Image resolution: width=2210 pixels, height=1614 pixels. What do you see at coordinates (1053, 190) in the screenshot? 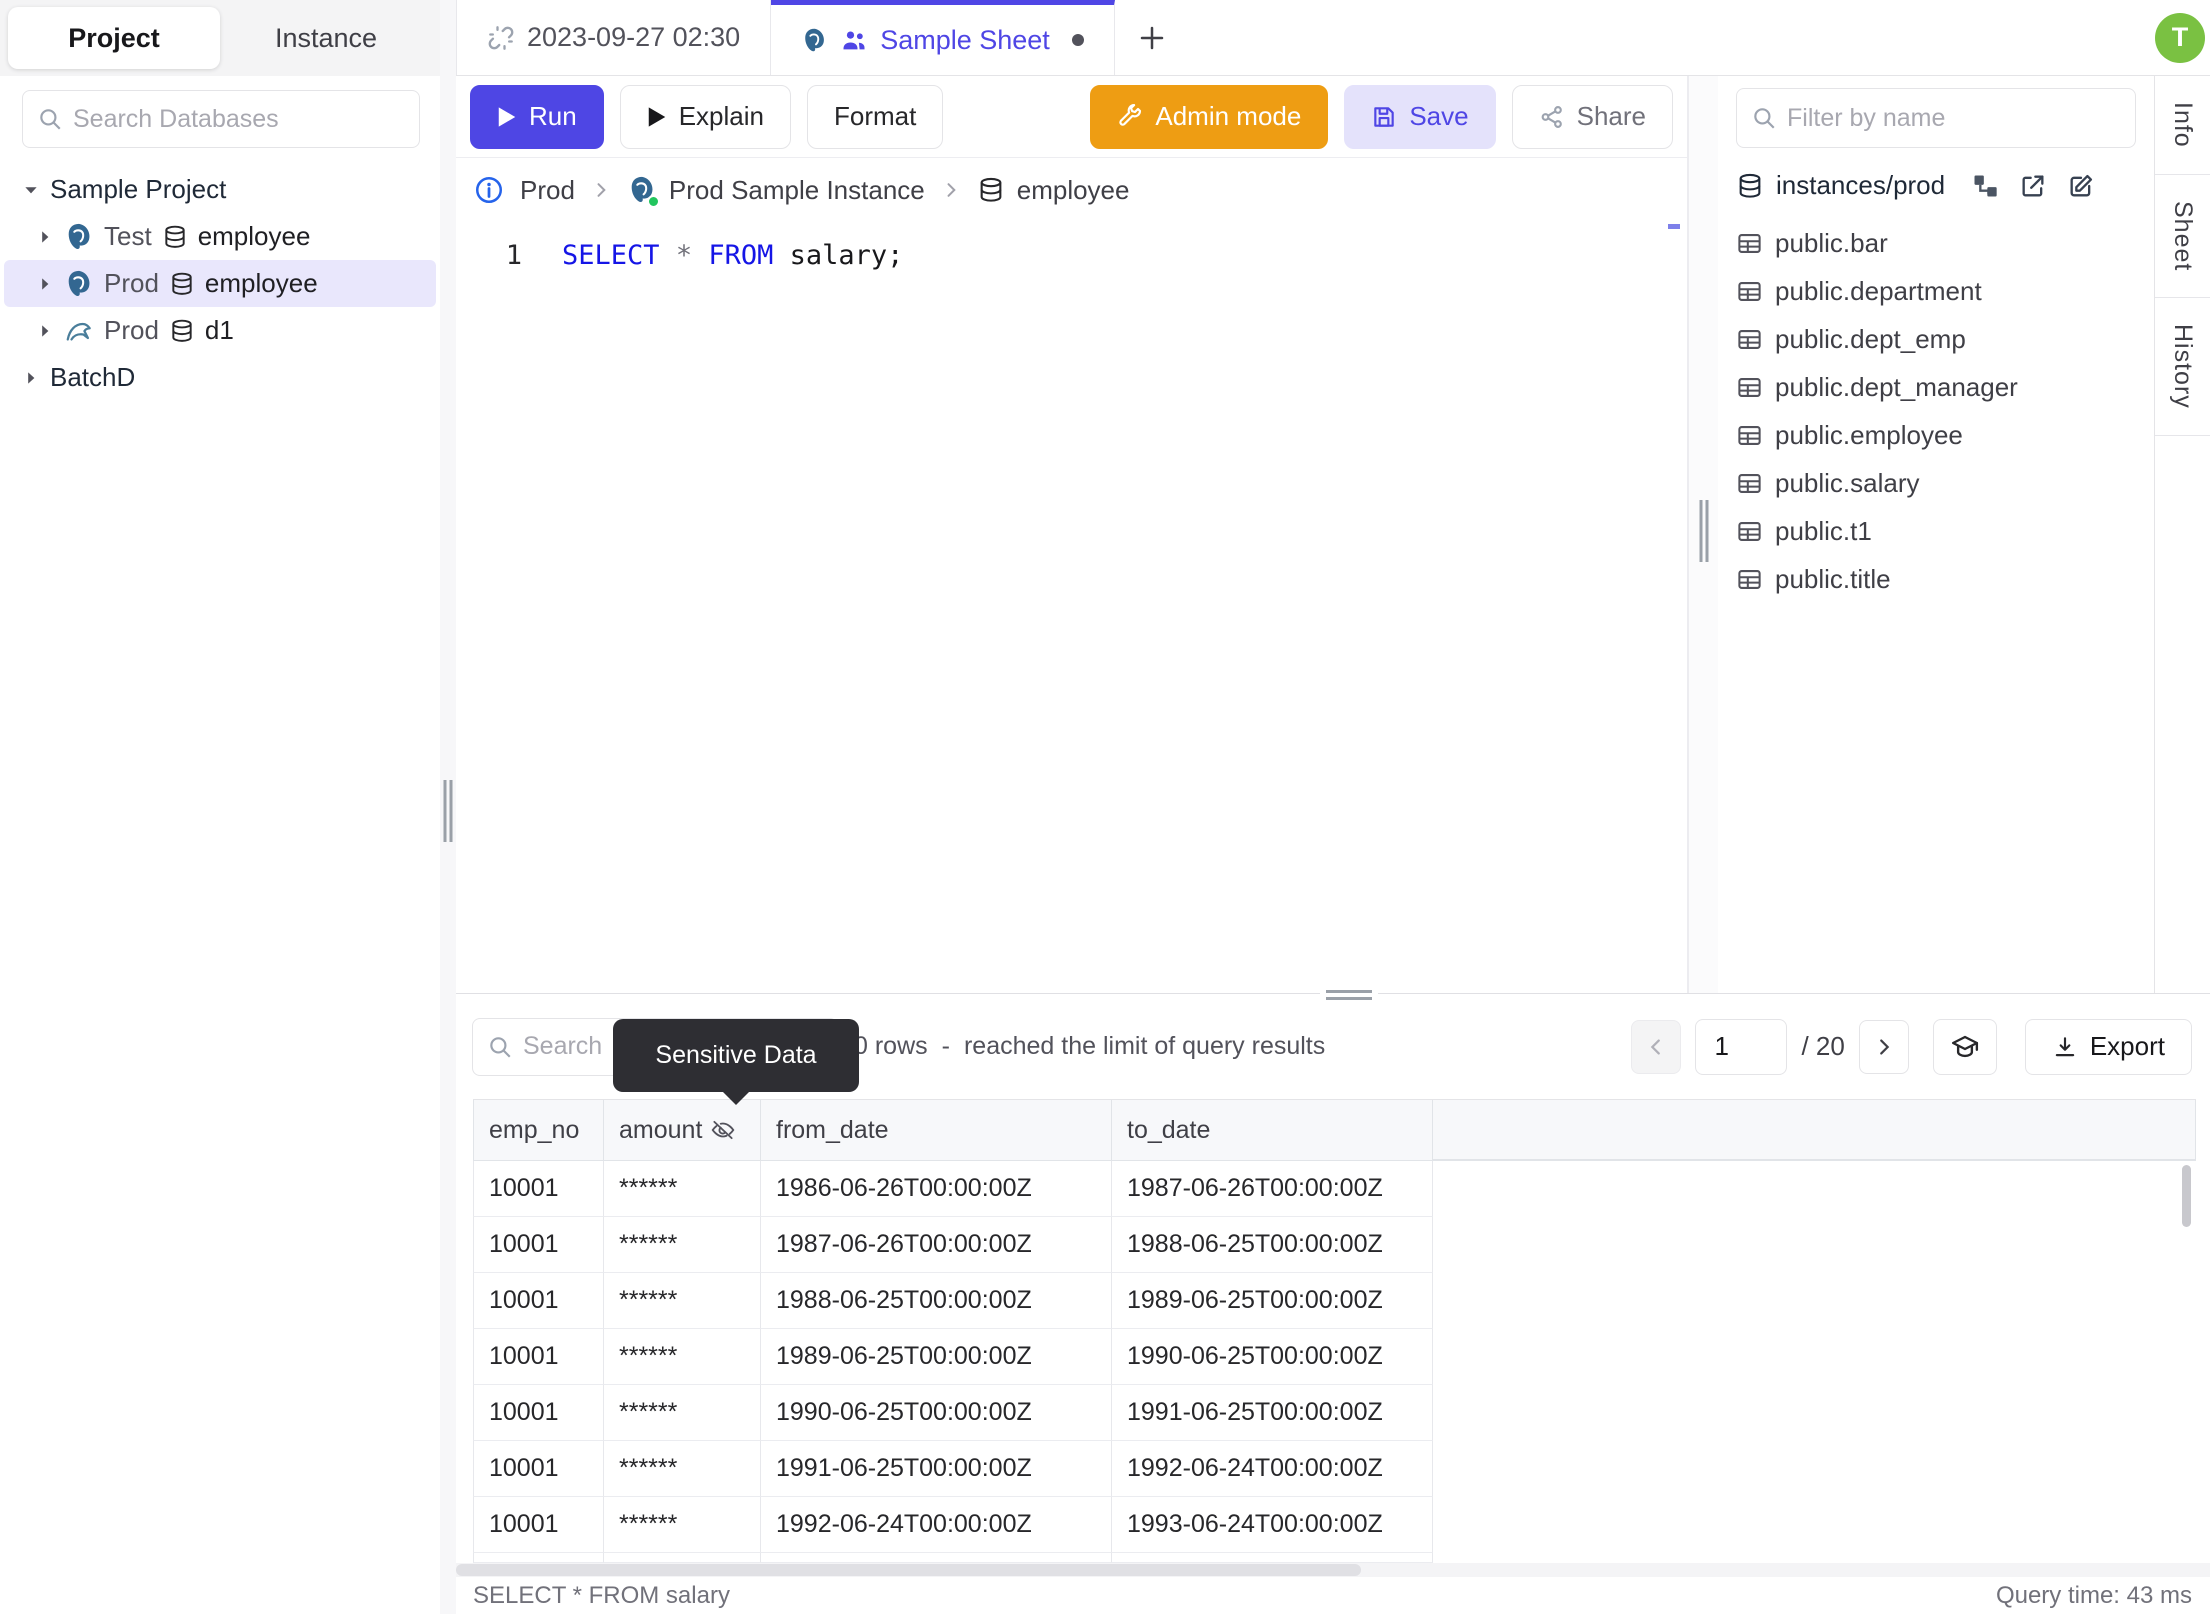
I see `breadcrumb-database: employee` at bounding box center [1053, 190].